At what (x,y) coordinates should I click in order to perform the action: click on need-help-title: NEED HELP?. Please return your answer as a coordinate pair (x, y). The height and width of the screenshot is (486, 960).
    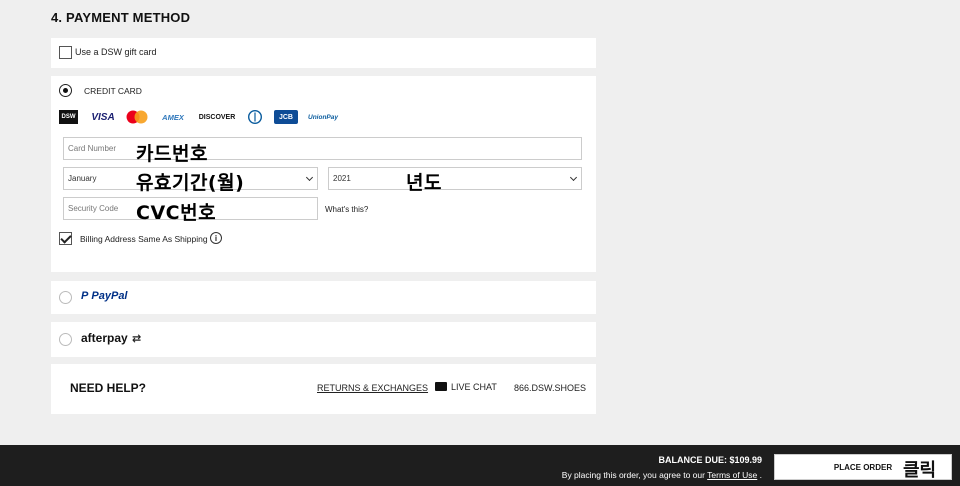
    Looking at the image, I should click on (108, 388).